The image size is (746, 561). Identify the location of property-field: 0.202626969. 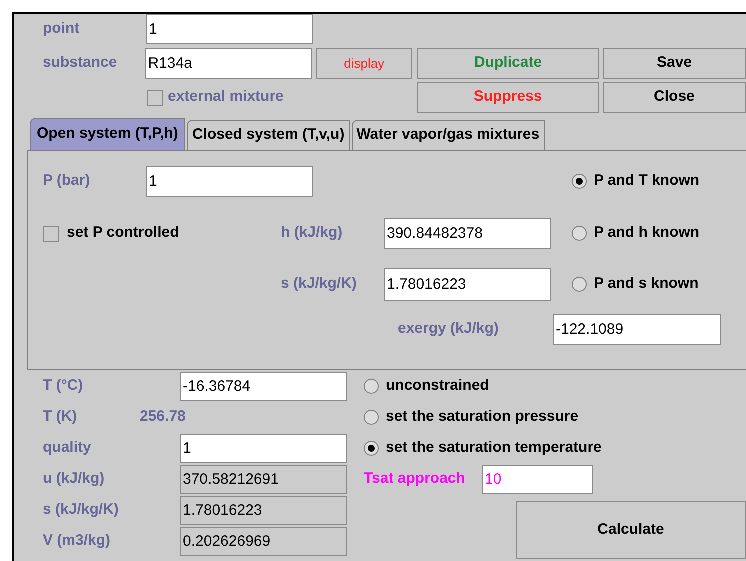
(263, 541).